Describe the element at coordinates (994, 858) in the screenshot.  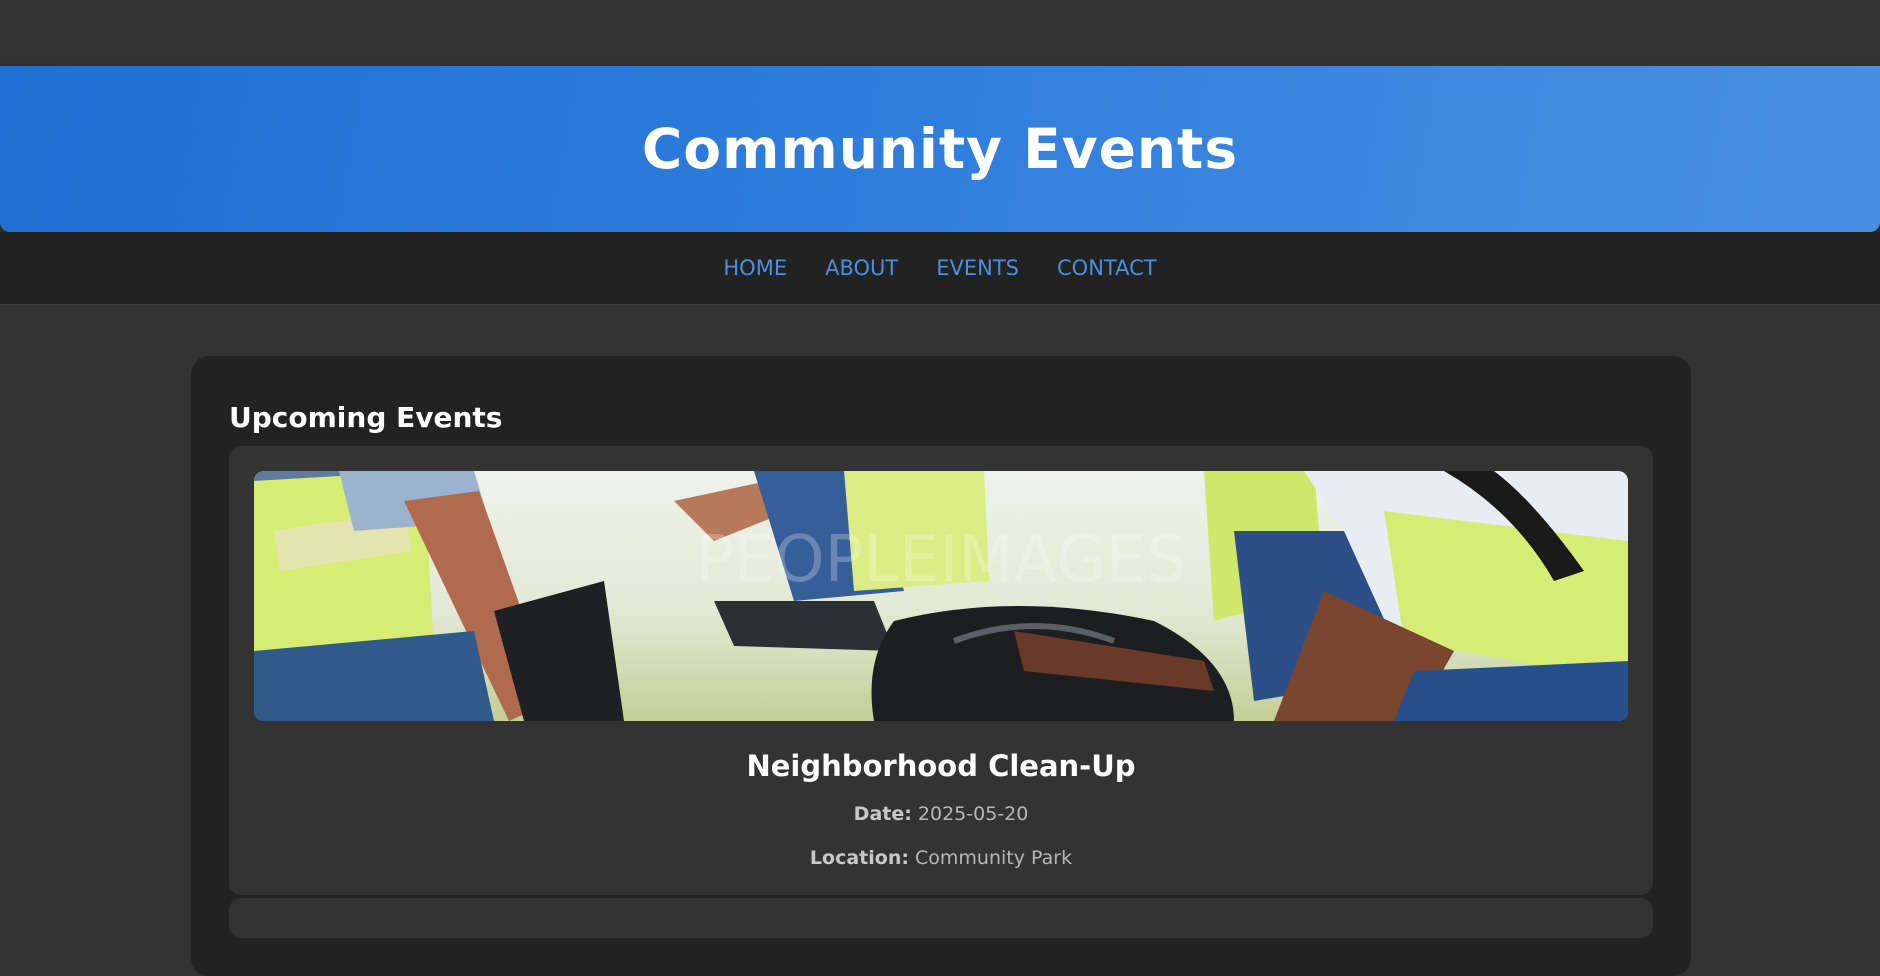
I see `event-location-value: Community Park` at that location.